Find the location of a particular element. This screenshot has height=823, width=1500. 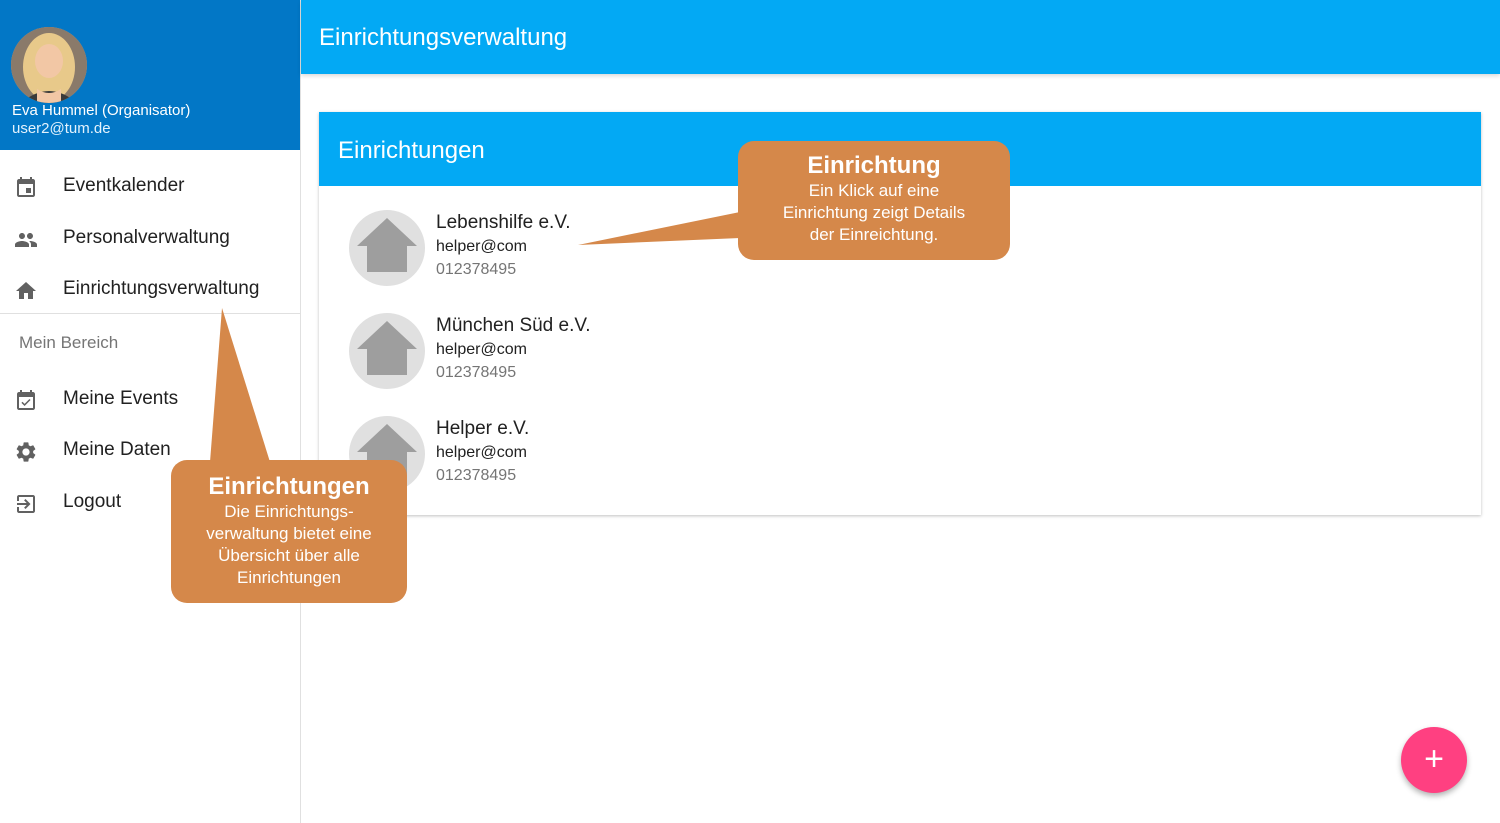

sidebar-header: Eva Hummel (Organisator) user2@tum.de is located at coordinates (150, 75).